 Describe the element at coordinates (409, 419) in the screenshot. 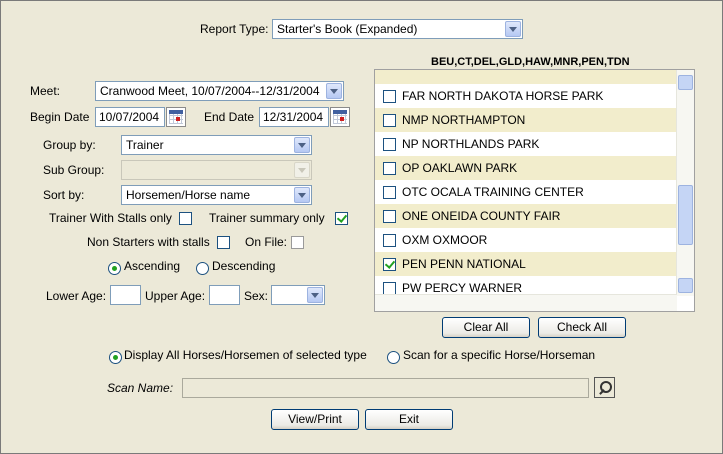

I see `exit-button: Exit` at that location.